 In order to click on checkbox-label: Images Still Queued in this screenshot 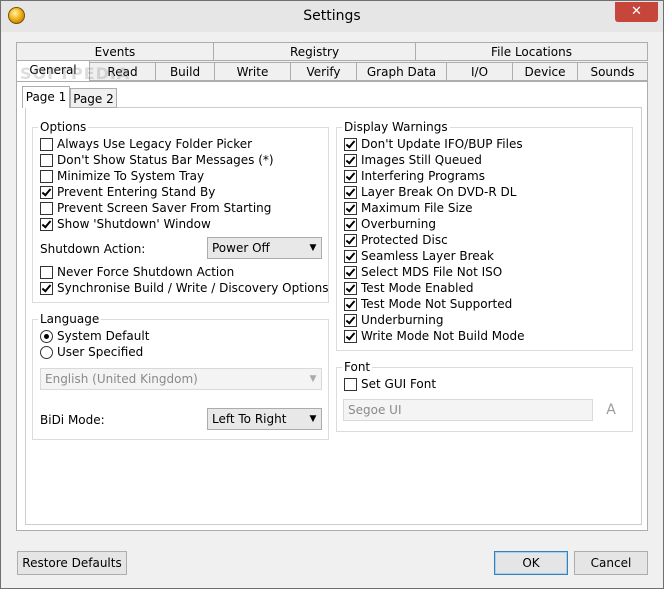, I will do `click(421, 160)`.